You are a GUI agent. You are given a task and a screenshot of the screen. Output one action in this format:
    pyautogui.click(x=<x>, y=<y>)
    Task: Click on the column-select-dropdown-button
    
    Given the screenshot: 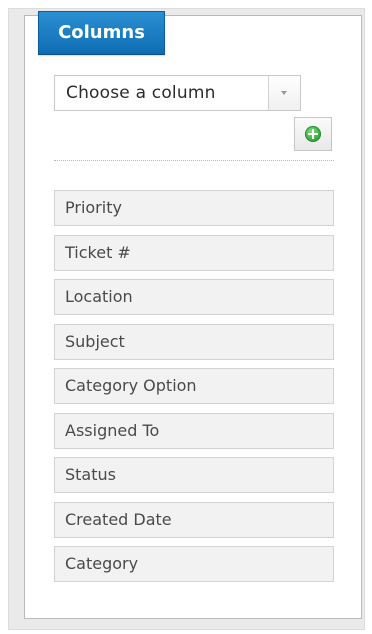 What is the action you would take?
    pyautogui.click(x=284, y=93)
    